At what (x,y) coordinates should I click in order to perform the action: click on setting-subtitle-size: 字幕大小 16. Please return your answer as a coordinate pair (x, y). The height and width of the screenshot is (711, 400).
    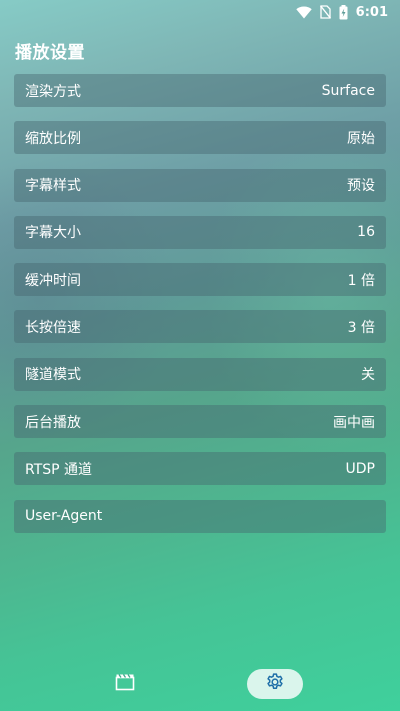
    Looking at the image, I should click on (200, 232).